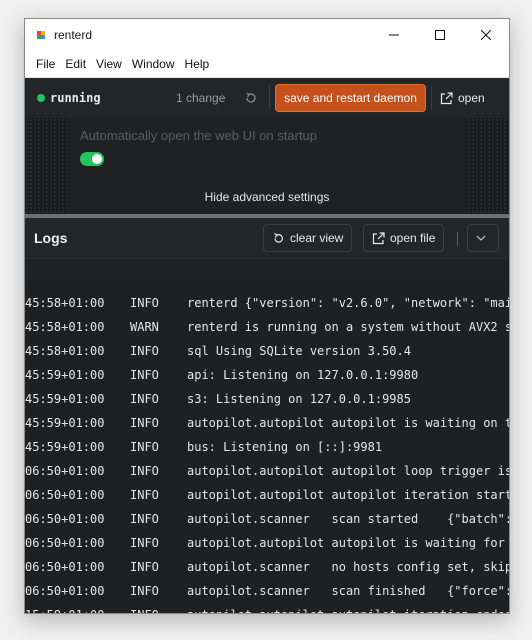 This screenshot has width=532, height=640. I want to click on menu-edit: Edit, so click(75, 64).